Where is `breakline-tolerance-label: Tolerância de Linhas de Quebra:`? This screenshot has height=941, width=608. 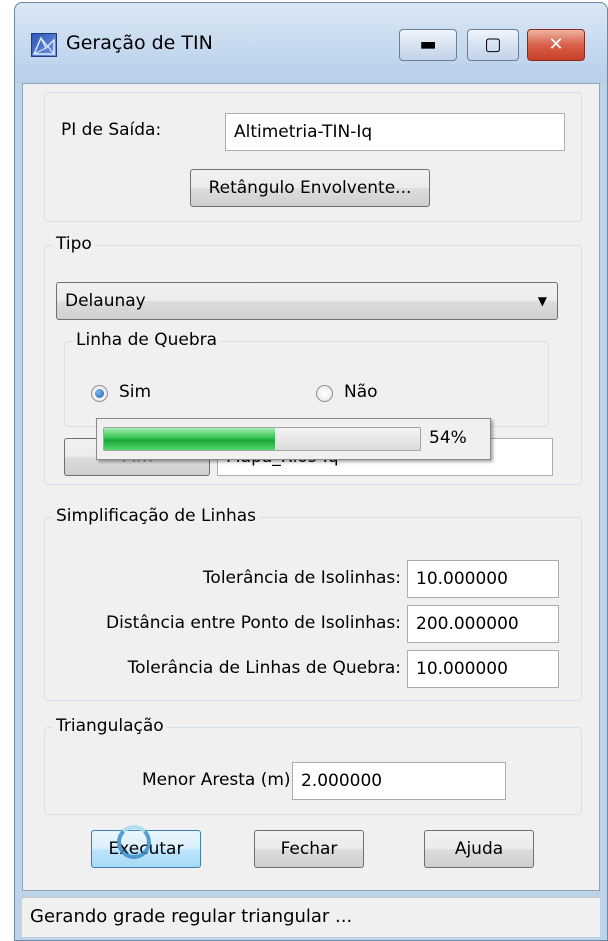
breakline-tolerance-label: Tolerância de Linhas de Quebra: is located at coordinates (264, 668).